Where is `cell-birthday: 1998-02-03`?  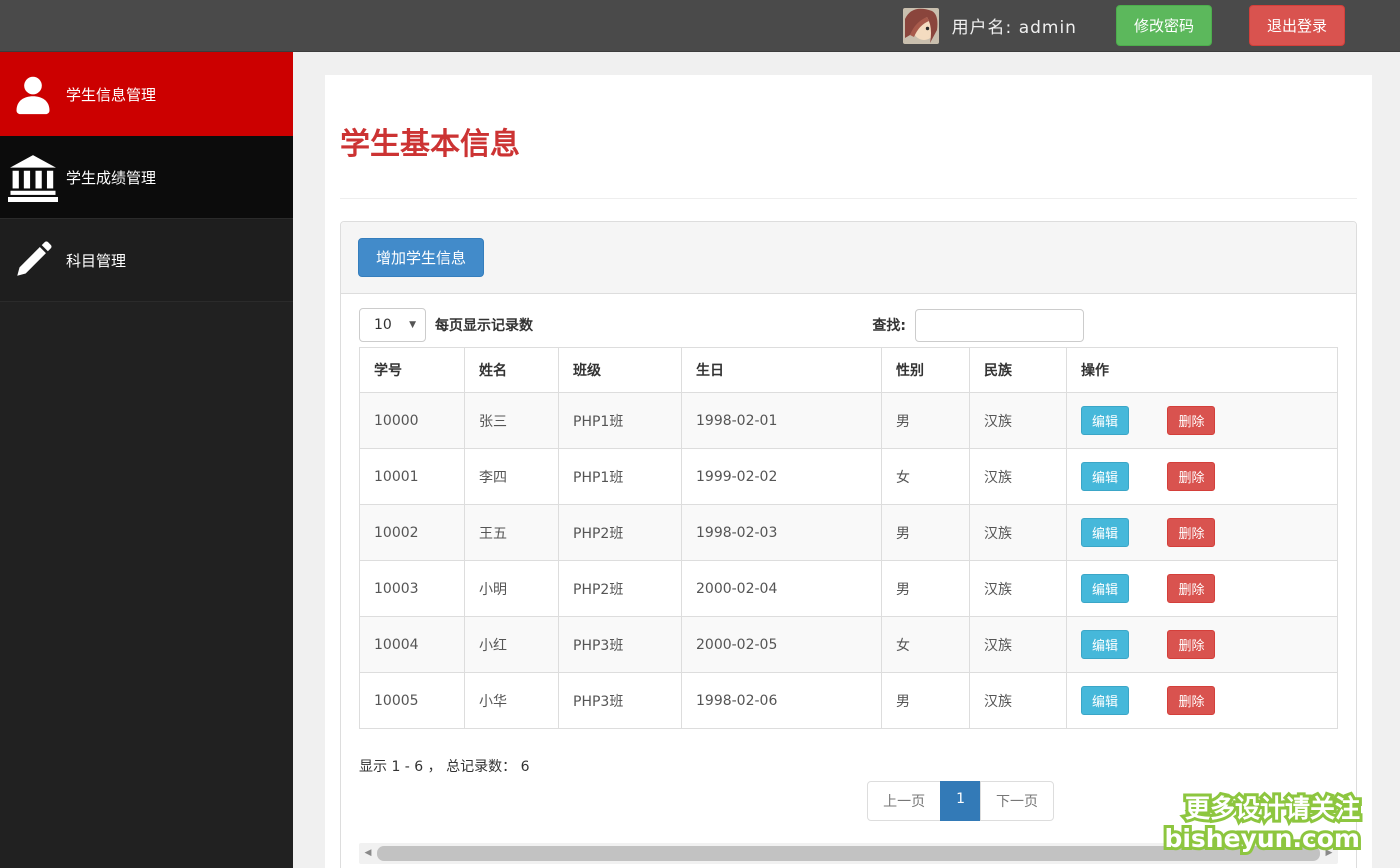 cell-birthday: 1998-02-03 is located at coordinates (781, 532).